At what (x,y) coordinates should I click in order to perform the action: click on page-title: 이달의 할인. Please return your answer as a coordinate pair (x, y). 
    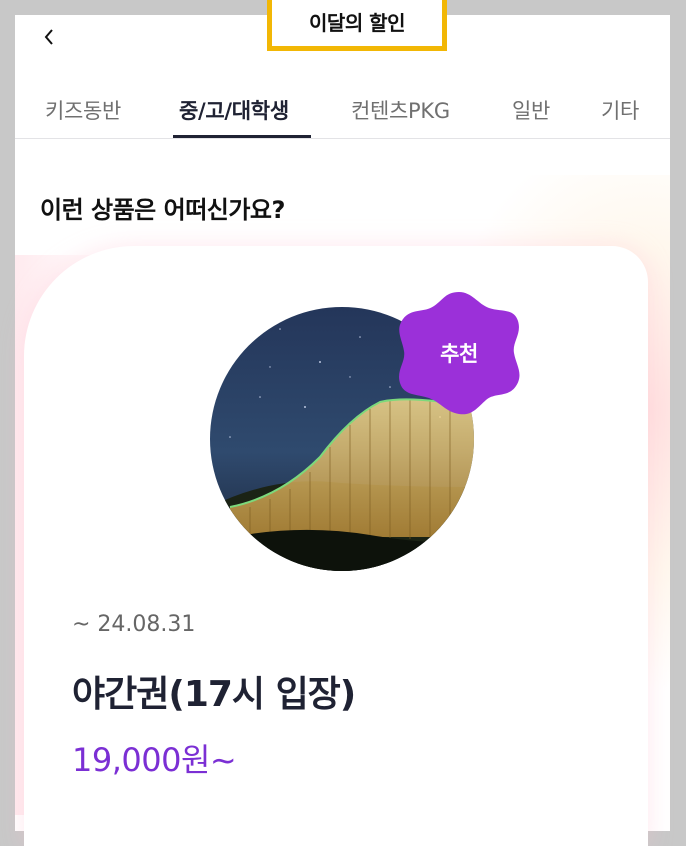
    Looking at the image, I should click on (357, 23).